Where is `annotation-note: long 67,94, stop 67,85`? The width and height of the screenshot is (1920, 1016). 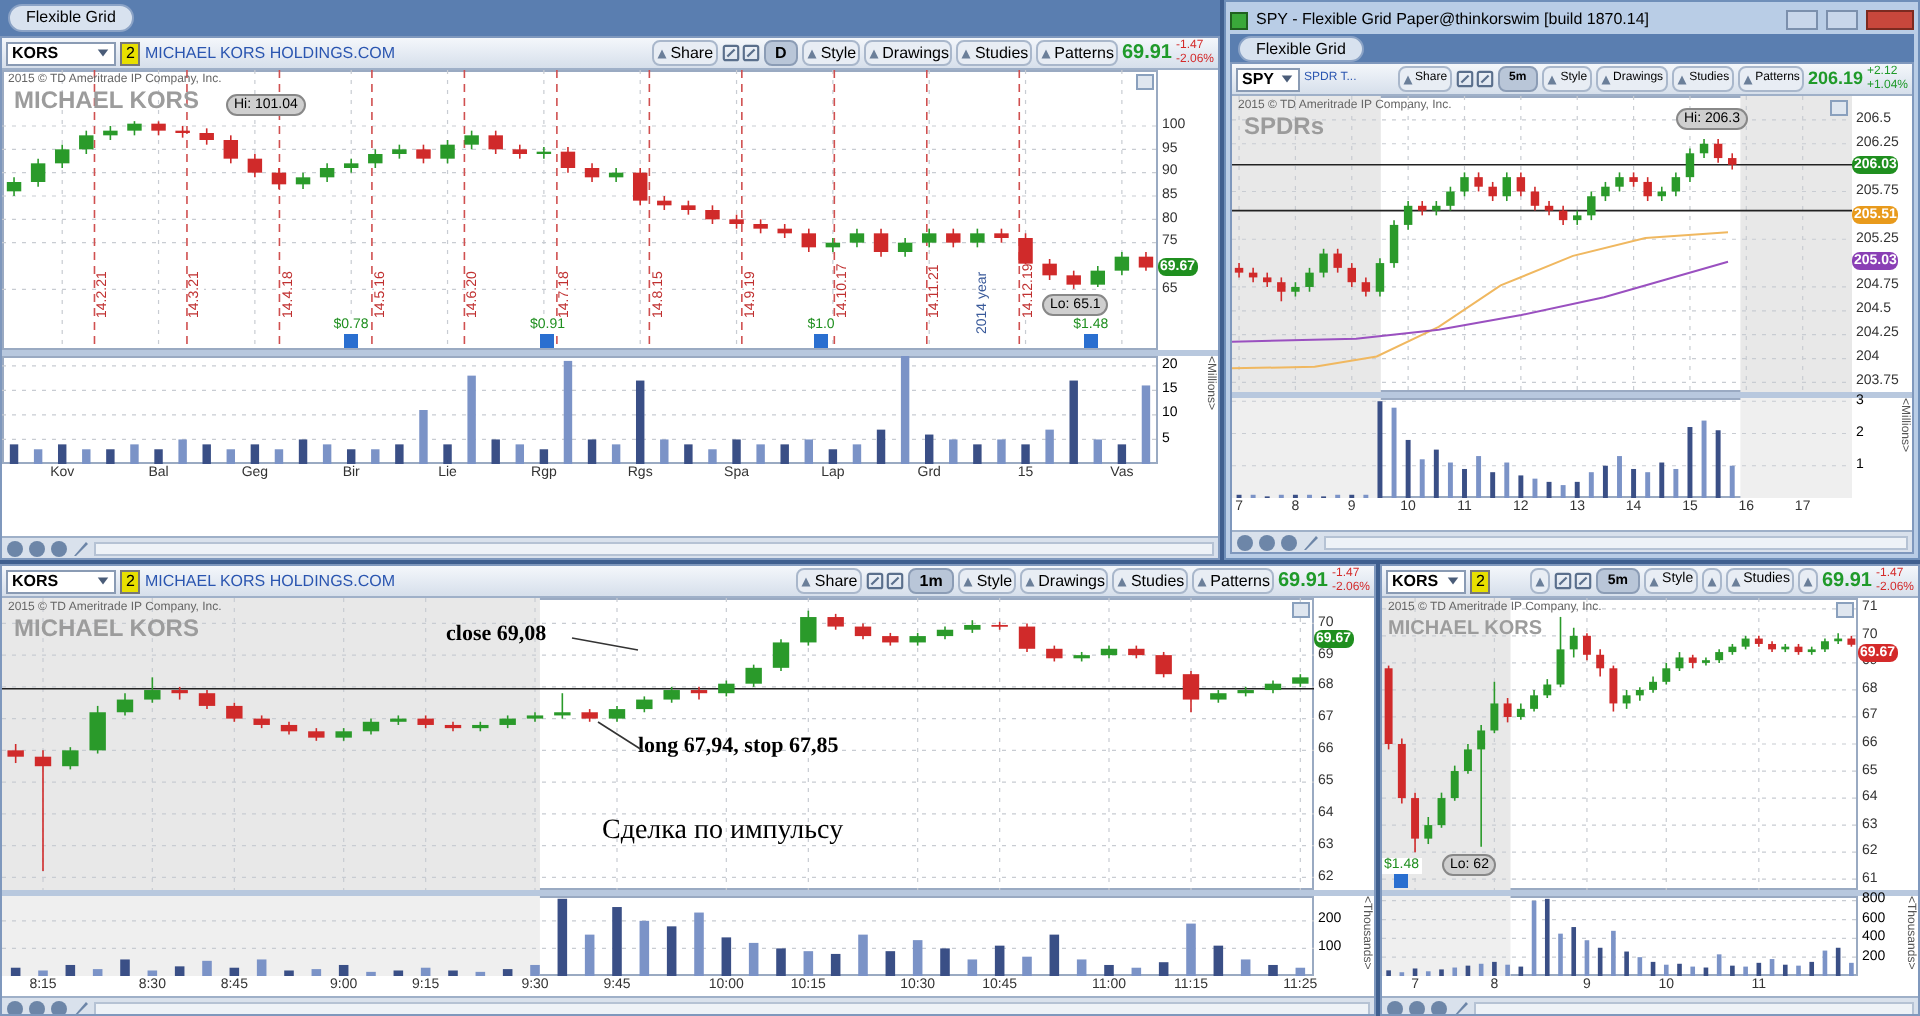 annotation-note: long 67,94, stop 67,85 is located at coordinates (738, 747).